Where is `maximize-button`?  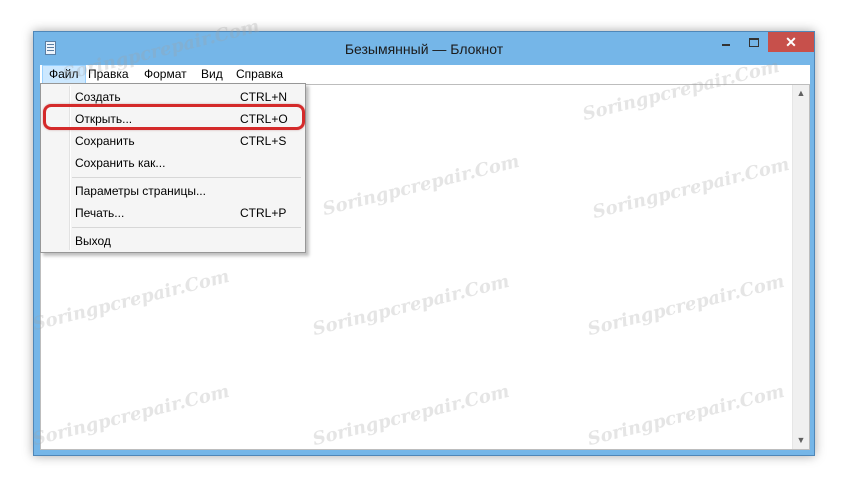
maximize-button is located at coordinates (754, 42).